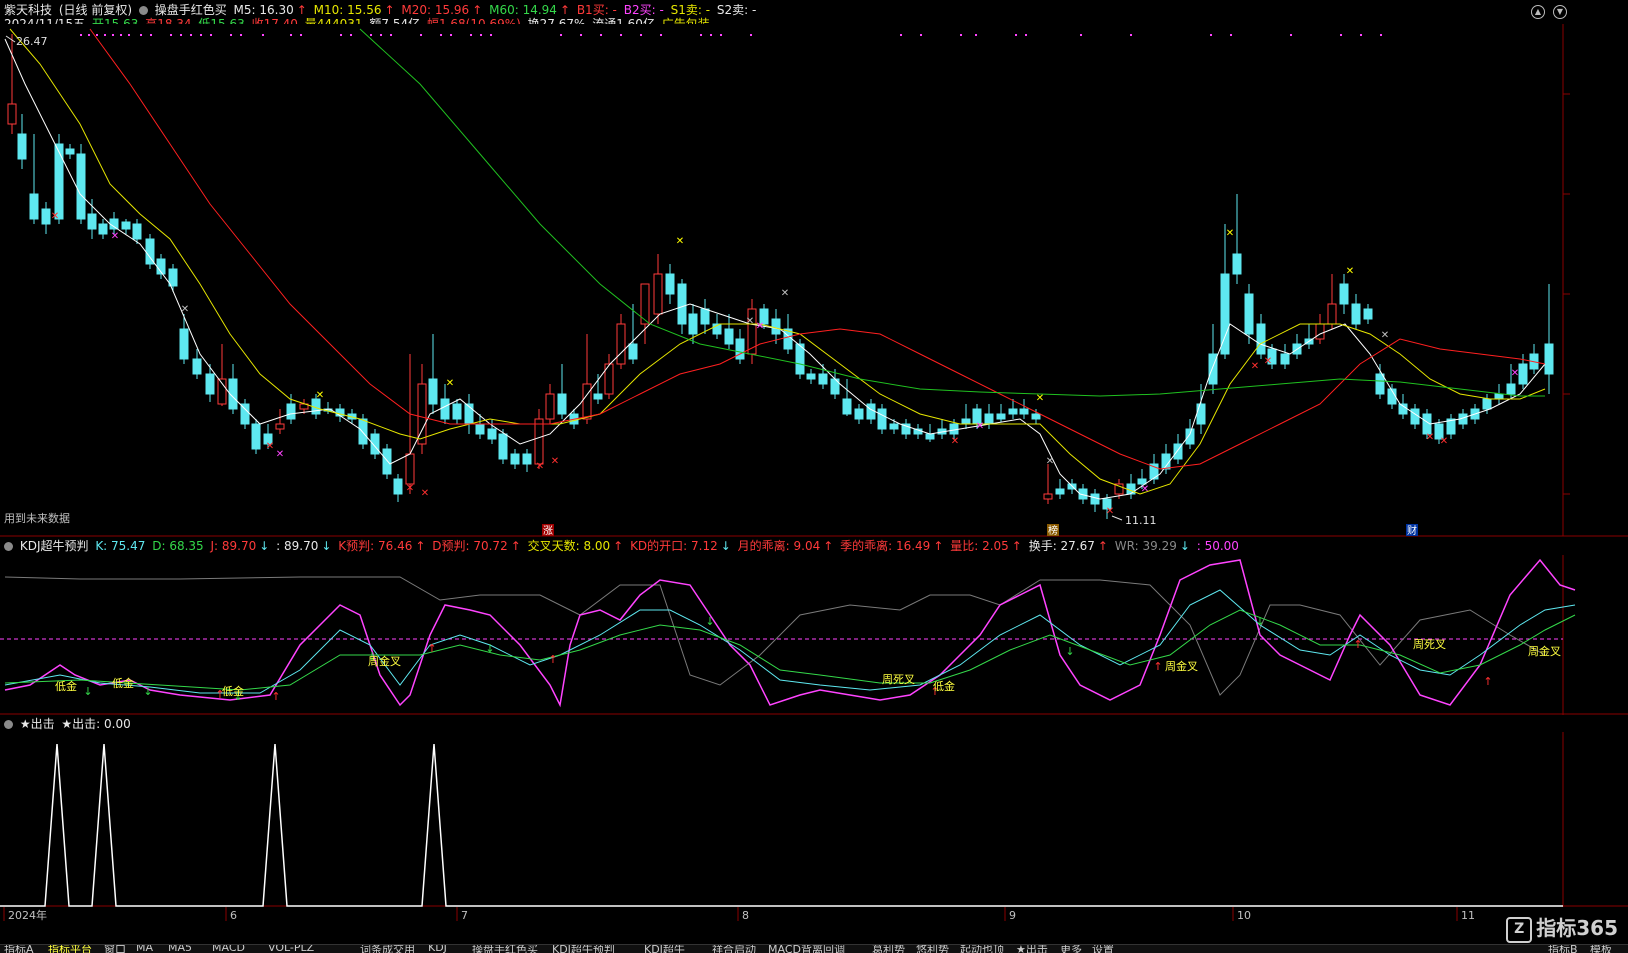  I want to click on kdj-name: KDJ超牛预判, so click(54, 546).